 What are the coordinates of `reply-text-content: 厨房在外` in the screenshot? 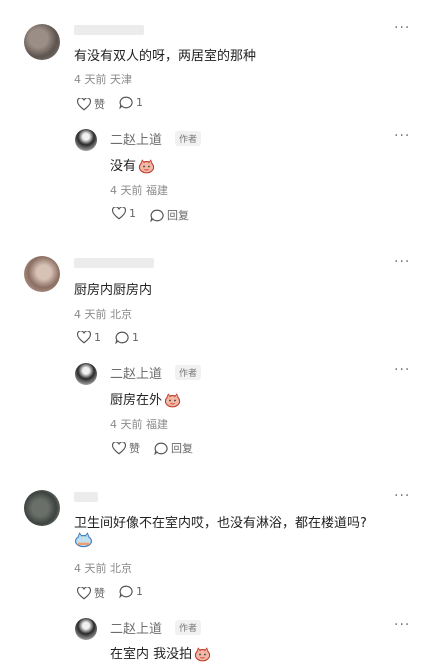 It's located at (136, 400).